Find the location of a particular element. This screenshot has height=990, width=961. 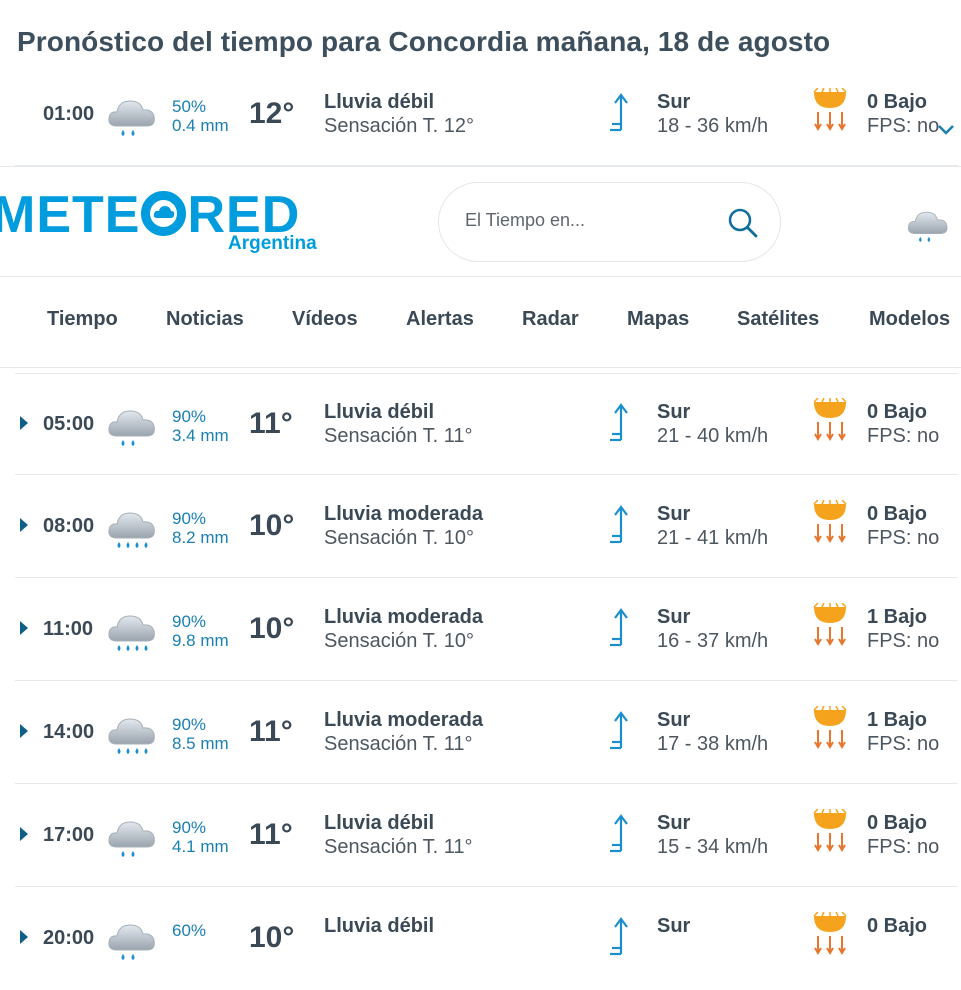

logo-cloud-icon is located at coordinates (164, 213).